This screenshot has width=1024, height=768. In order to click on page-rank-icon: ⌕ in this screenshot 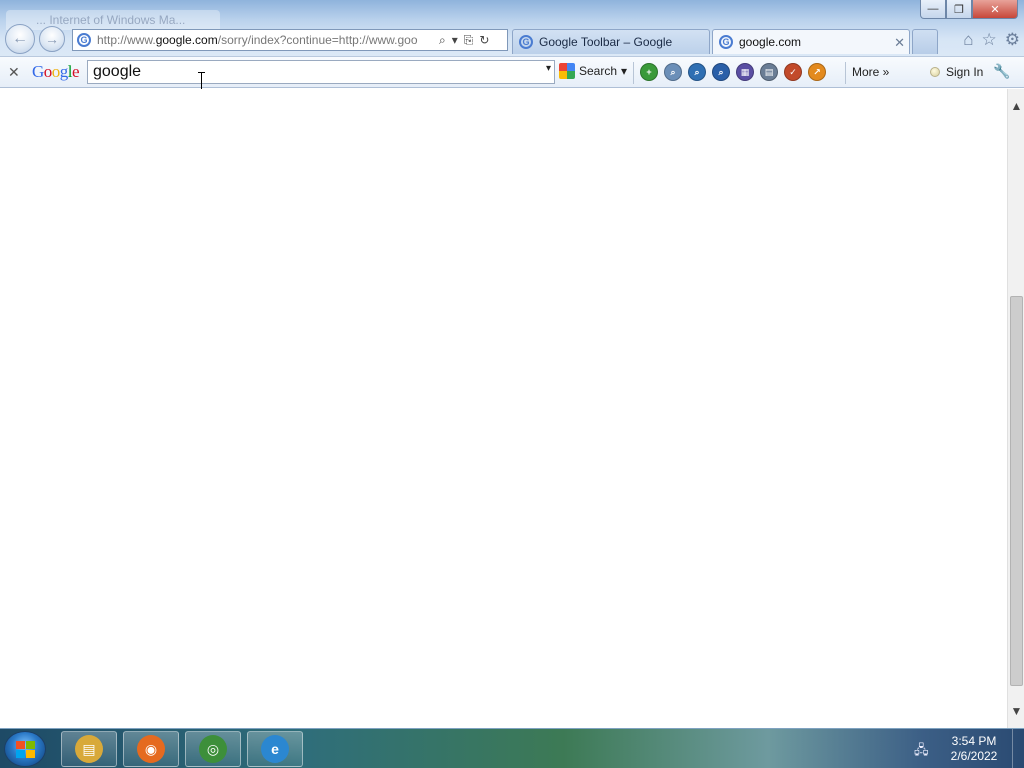, I will do `click(697, 72)`.